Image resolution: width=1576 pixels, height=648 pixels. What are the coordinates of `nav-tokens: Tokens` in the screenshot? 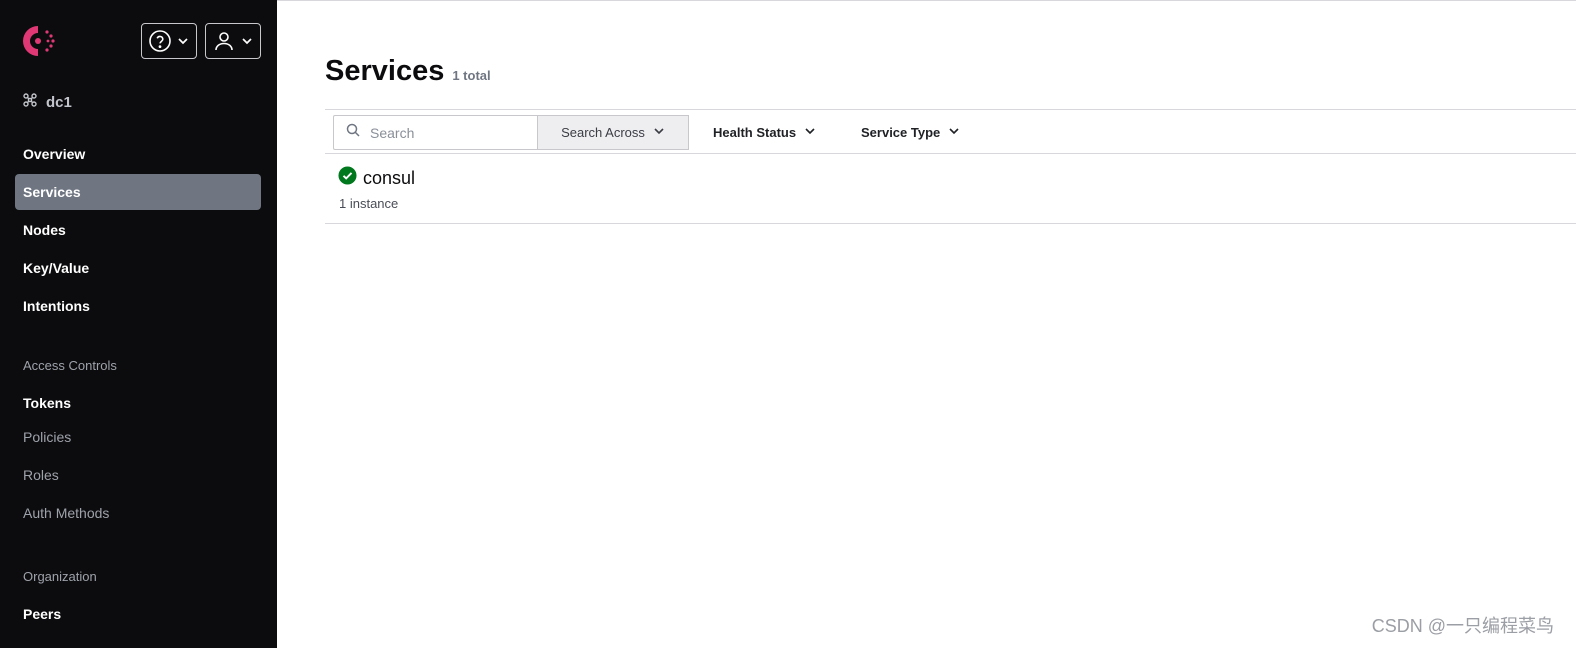 It's located at (138, 403).